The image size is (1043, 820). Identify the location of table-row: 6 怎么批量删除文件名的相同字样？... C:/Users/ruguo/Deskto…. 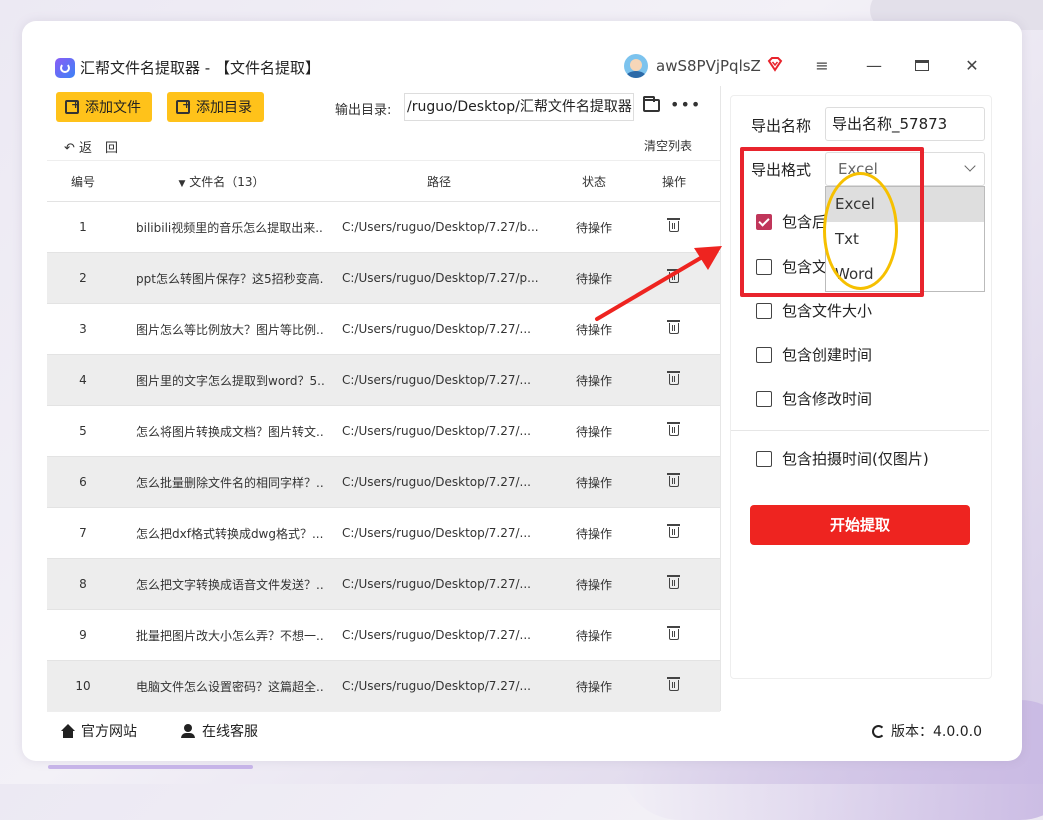
(383, 481).